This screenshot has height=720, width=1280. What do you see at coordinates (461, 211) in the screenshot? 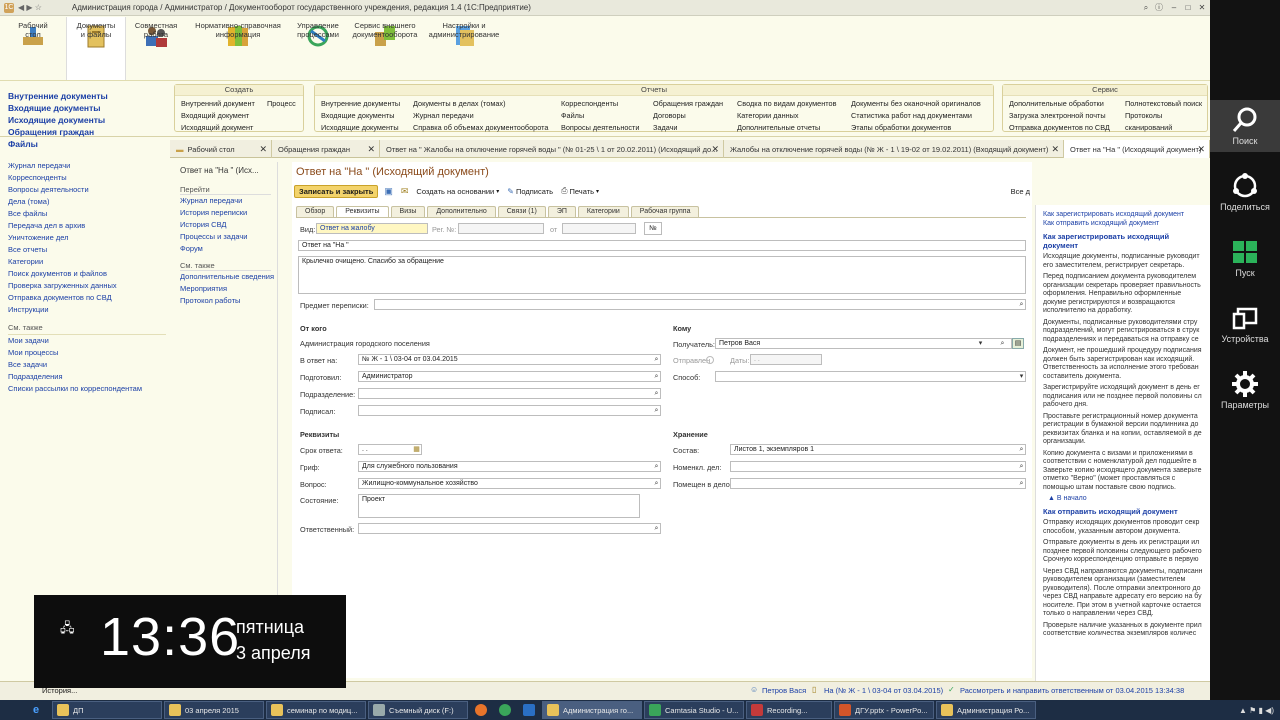
I see `tab-additional: Дополнительно` at bounding box center [461, 211].